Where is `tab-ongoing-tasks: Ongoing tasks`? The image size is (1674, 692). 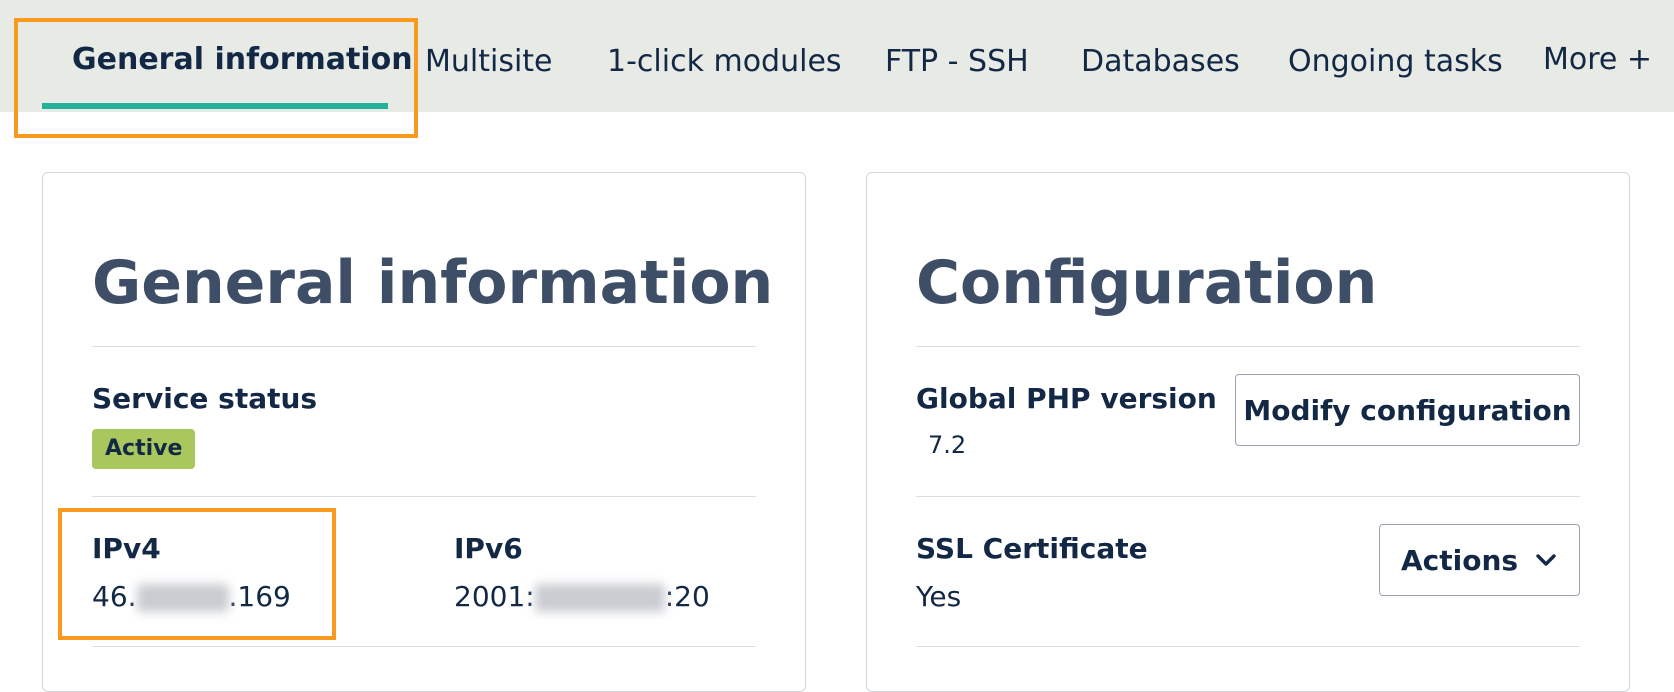
tab-ongoing-tasks: Ongoing tasks is located at coordinates (1395, 62).